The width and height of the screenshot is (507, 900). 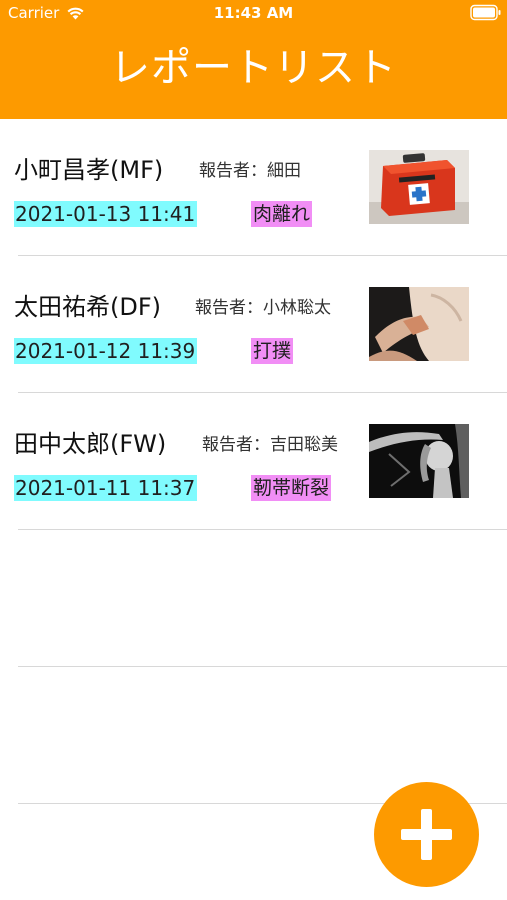 I want to click on reporter-label: 報告者：小林聡太, so click(x=263, y=308).